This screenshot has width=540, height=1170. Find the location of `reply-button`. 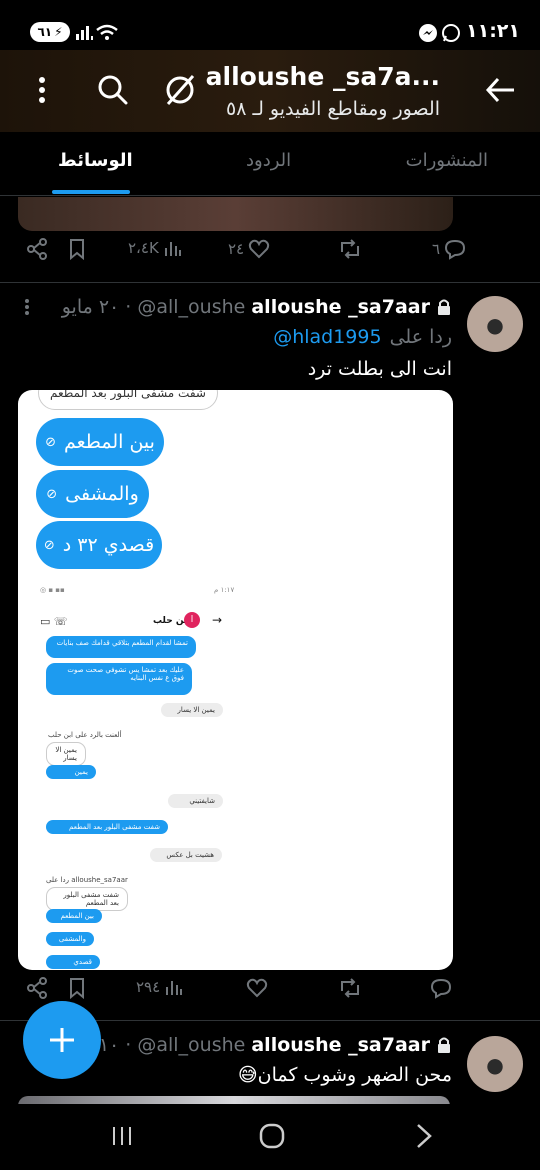

reply-button is located at coordinates (441, 988).